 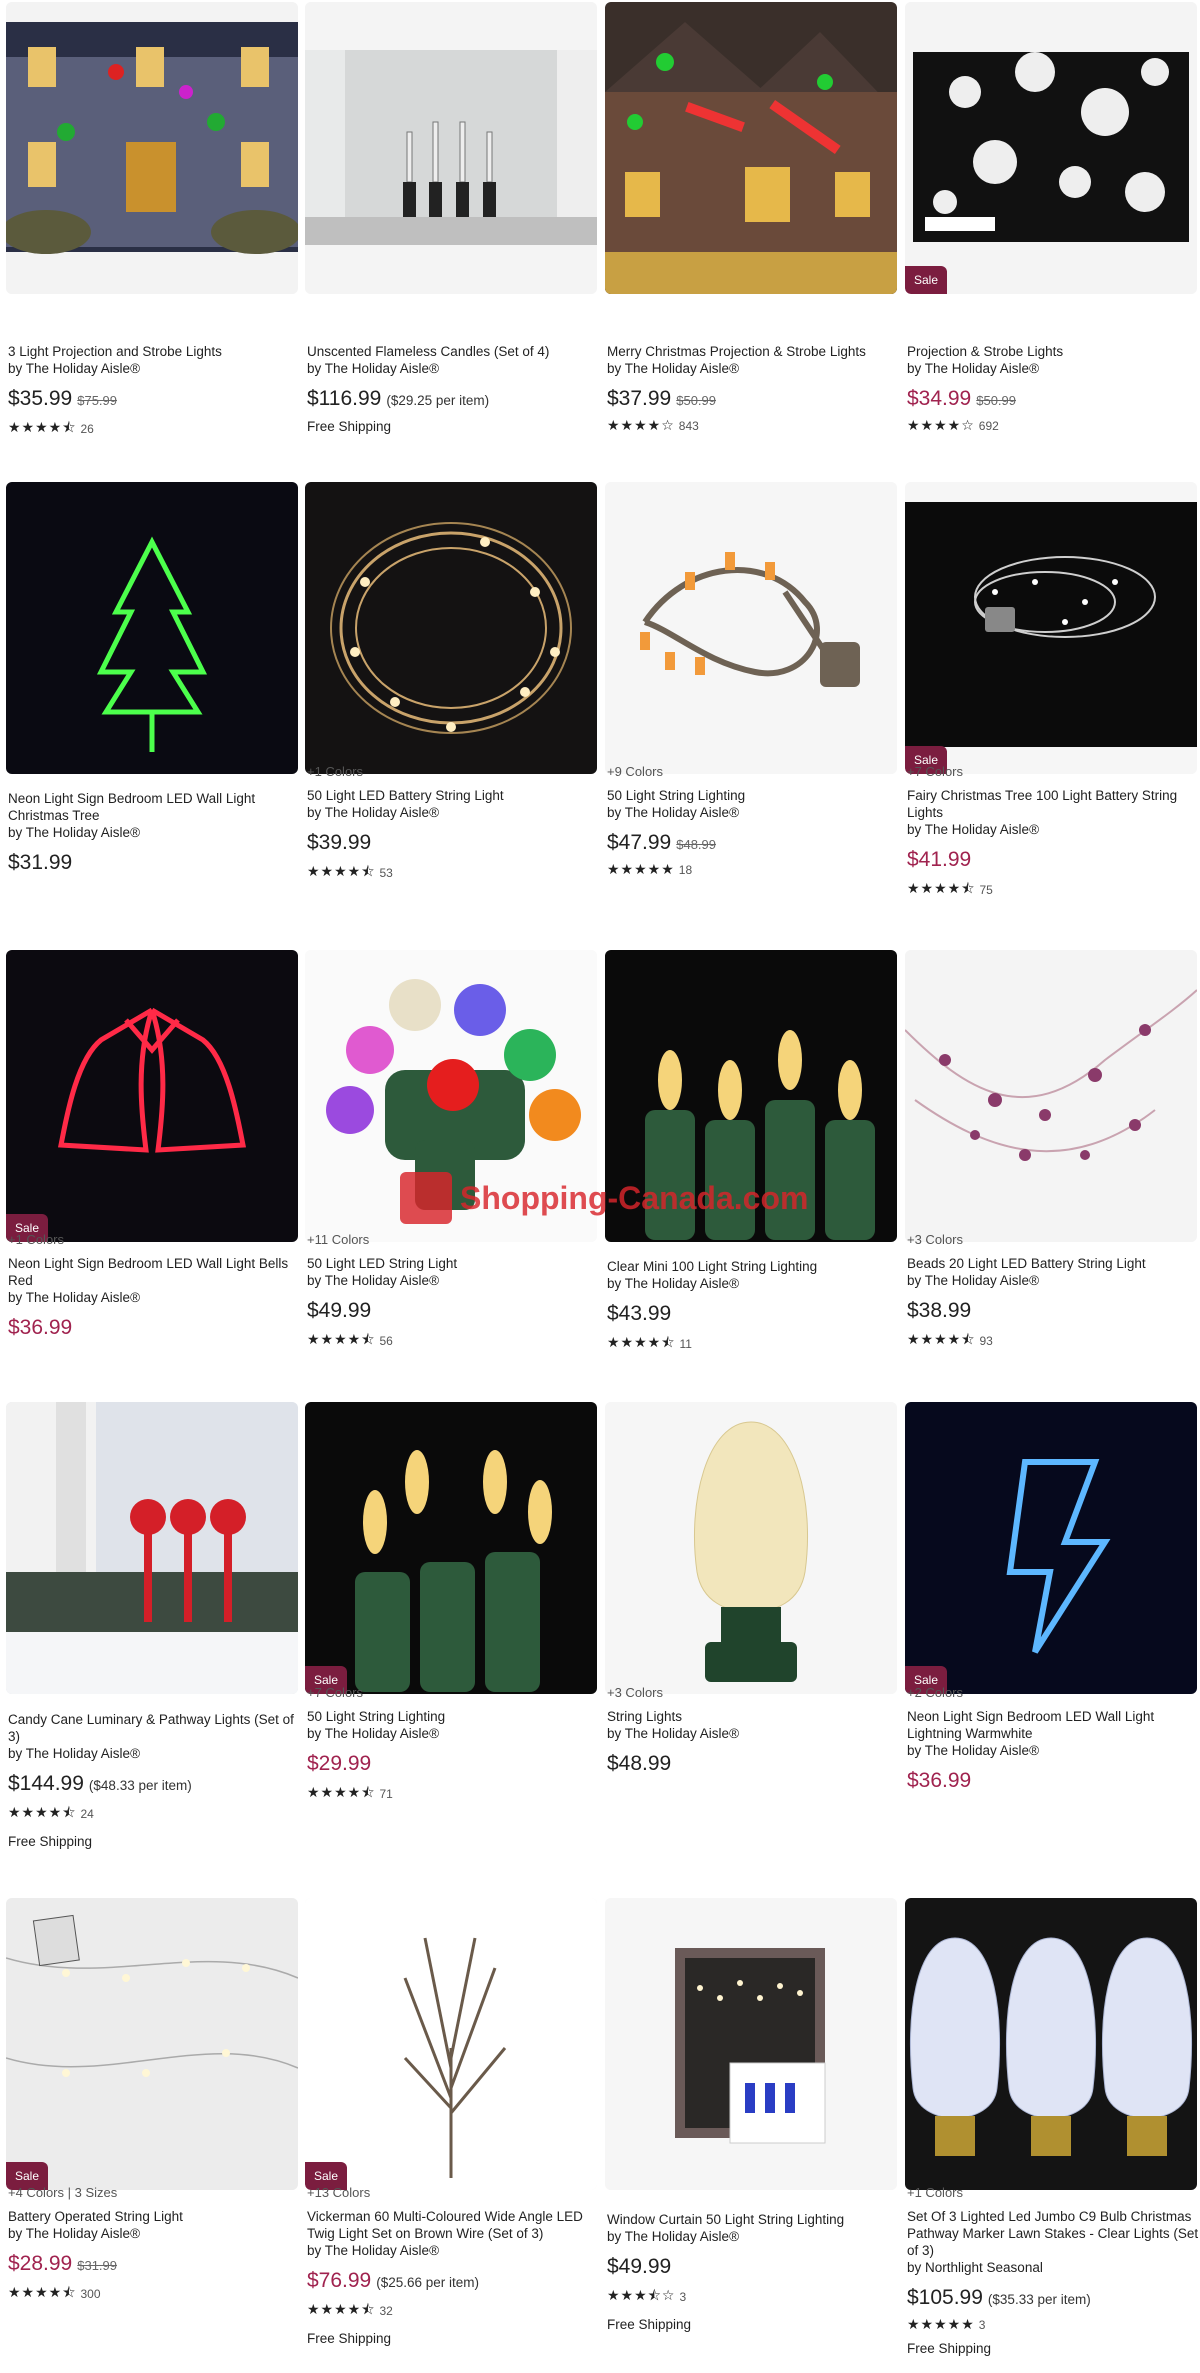 I want to click on rating: ★★★★⯪ 11, so click(x=753, y=1344).